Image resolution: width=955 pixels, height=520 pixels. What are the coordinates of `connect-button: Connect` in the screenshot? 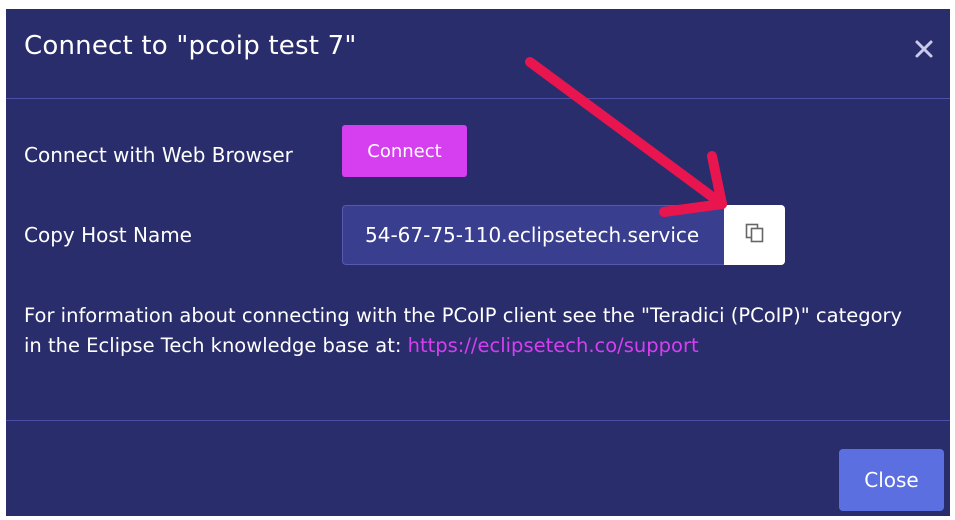 It's located at (404, 151).